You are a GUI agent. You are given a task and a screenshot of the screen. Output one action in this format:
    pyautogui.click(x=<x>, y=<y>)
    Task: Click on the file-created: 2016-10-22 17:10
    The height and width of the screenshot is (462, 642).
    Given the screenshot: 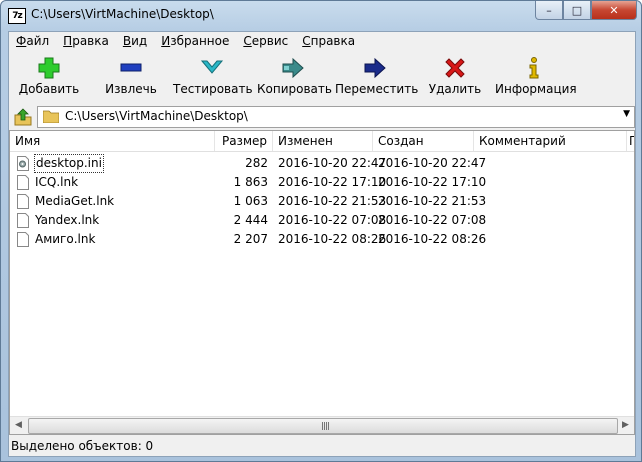 What is the action you would take?
    pyautogui.click(x=432, y=182)
    